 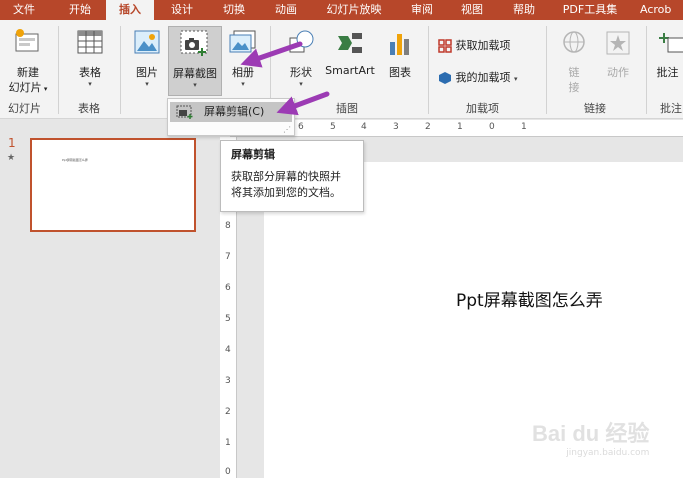 What do you see at coordinates (591, 433) in the screenshot?
I see `watermark-logo-text: Bai du 经验` at bounding box center [591, 433].